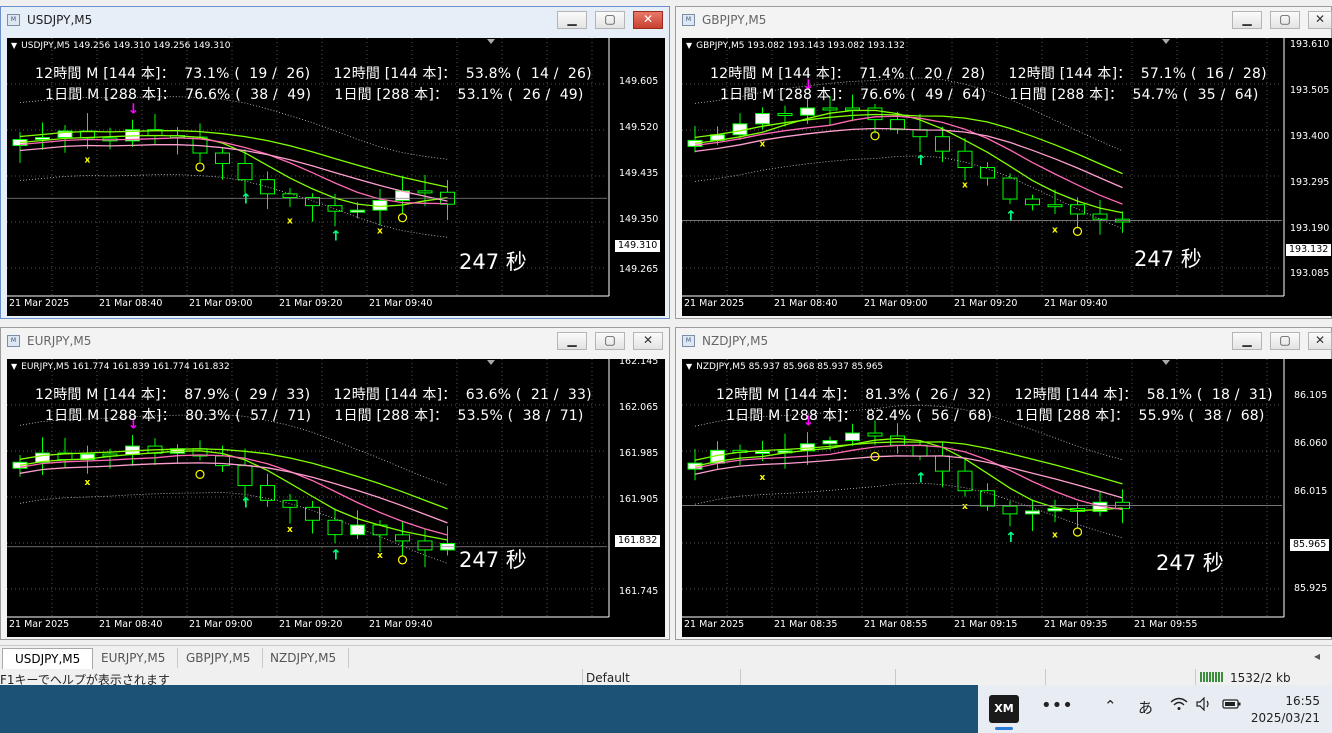 The image size is (1332, 733). I want to click on system-clock: 16:55 2025/03/21, so click(1285, 710).